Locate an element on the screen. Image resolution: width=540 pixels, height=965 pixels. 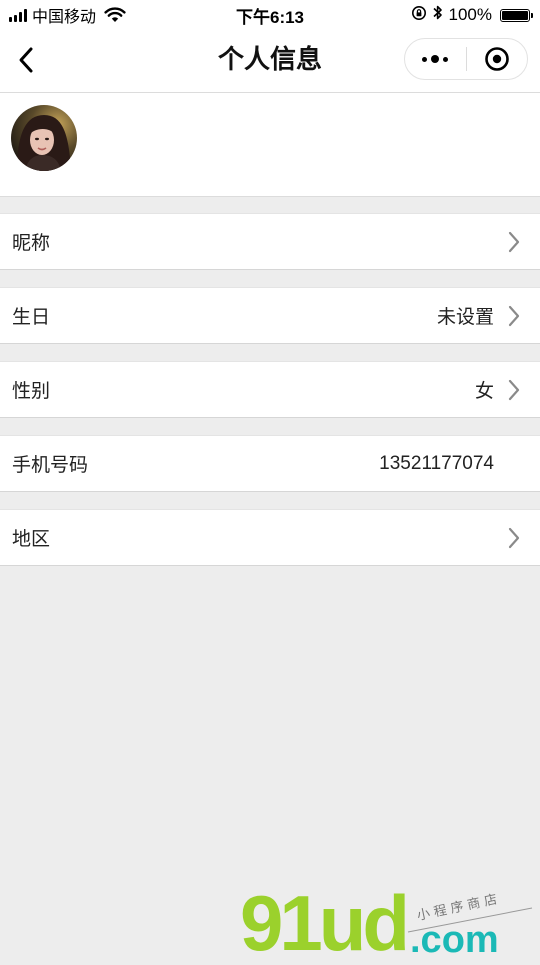
battery-percent: 100% is located at coordinates (470, 14).